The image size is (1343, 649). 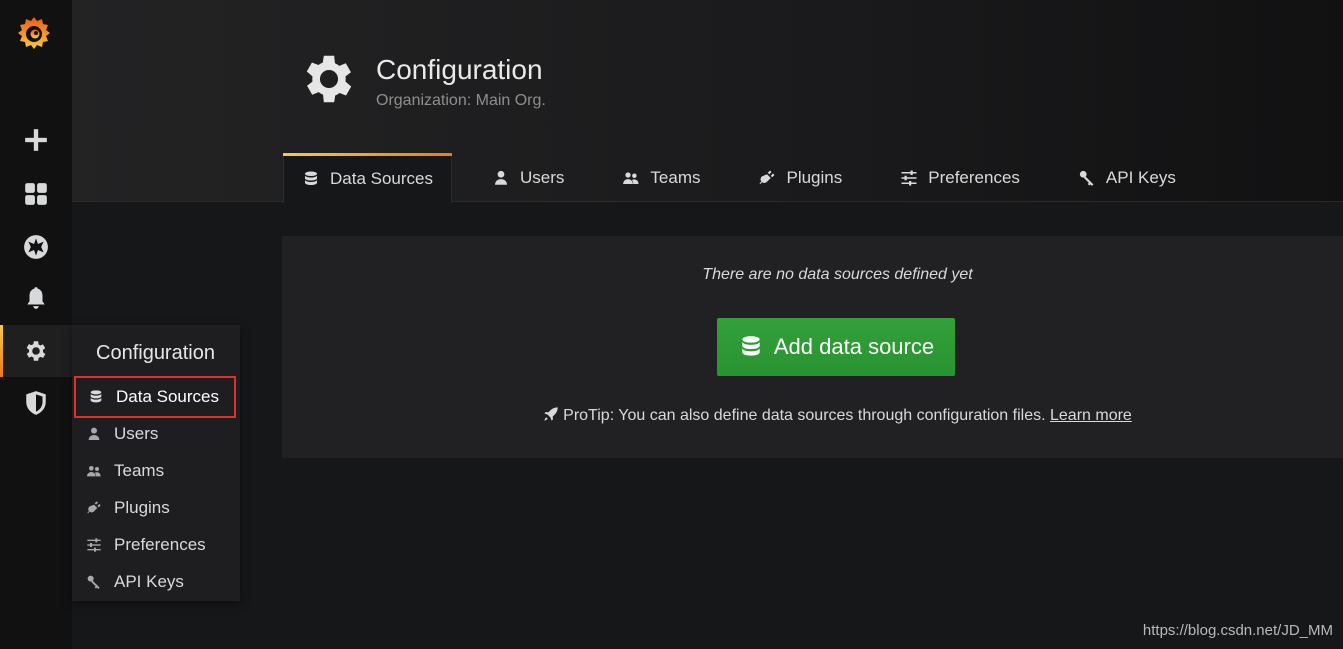 What do you see at coordinates (34, 34) in the screenshot?
I see `grafana-logo-icon` at bounding box center [34, 34].